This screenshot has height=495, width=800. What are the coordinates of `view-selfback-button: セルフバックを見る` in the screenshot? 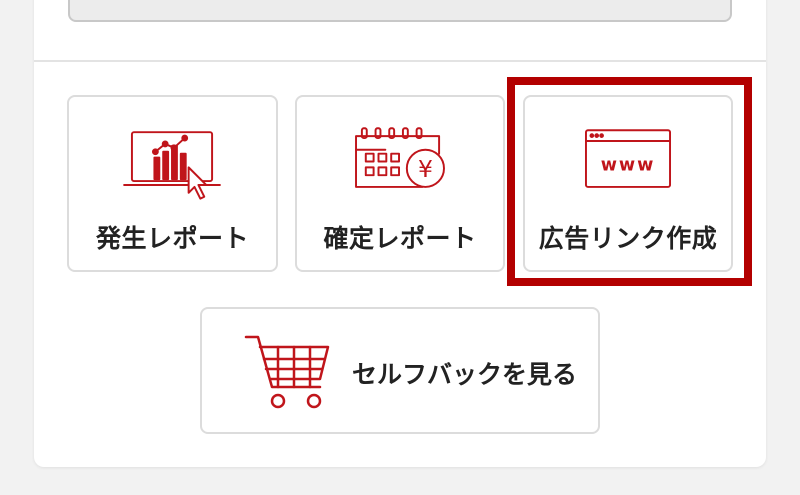 It's located at (400, 370).